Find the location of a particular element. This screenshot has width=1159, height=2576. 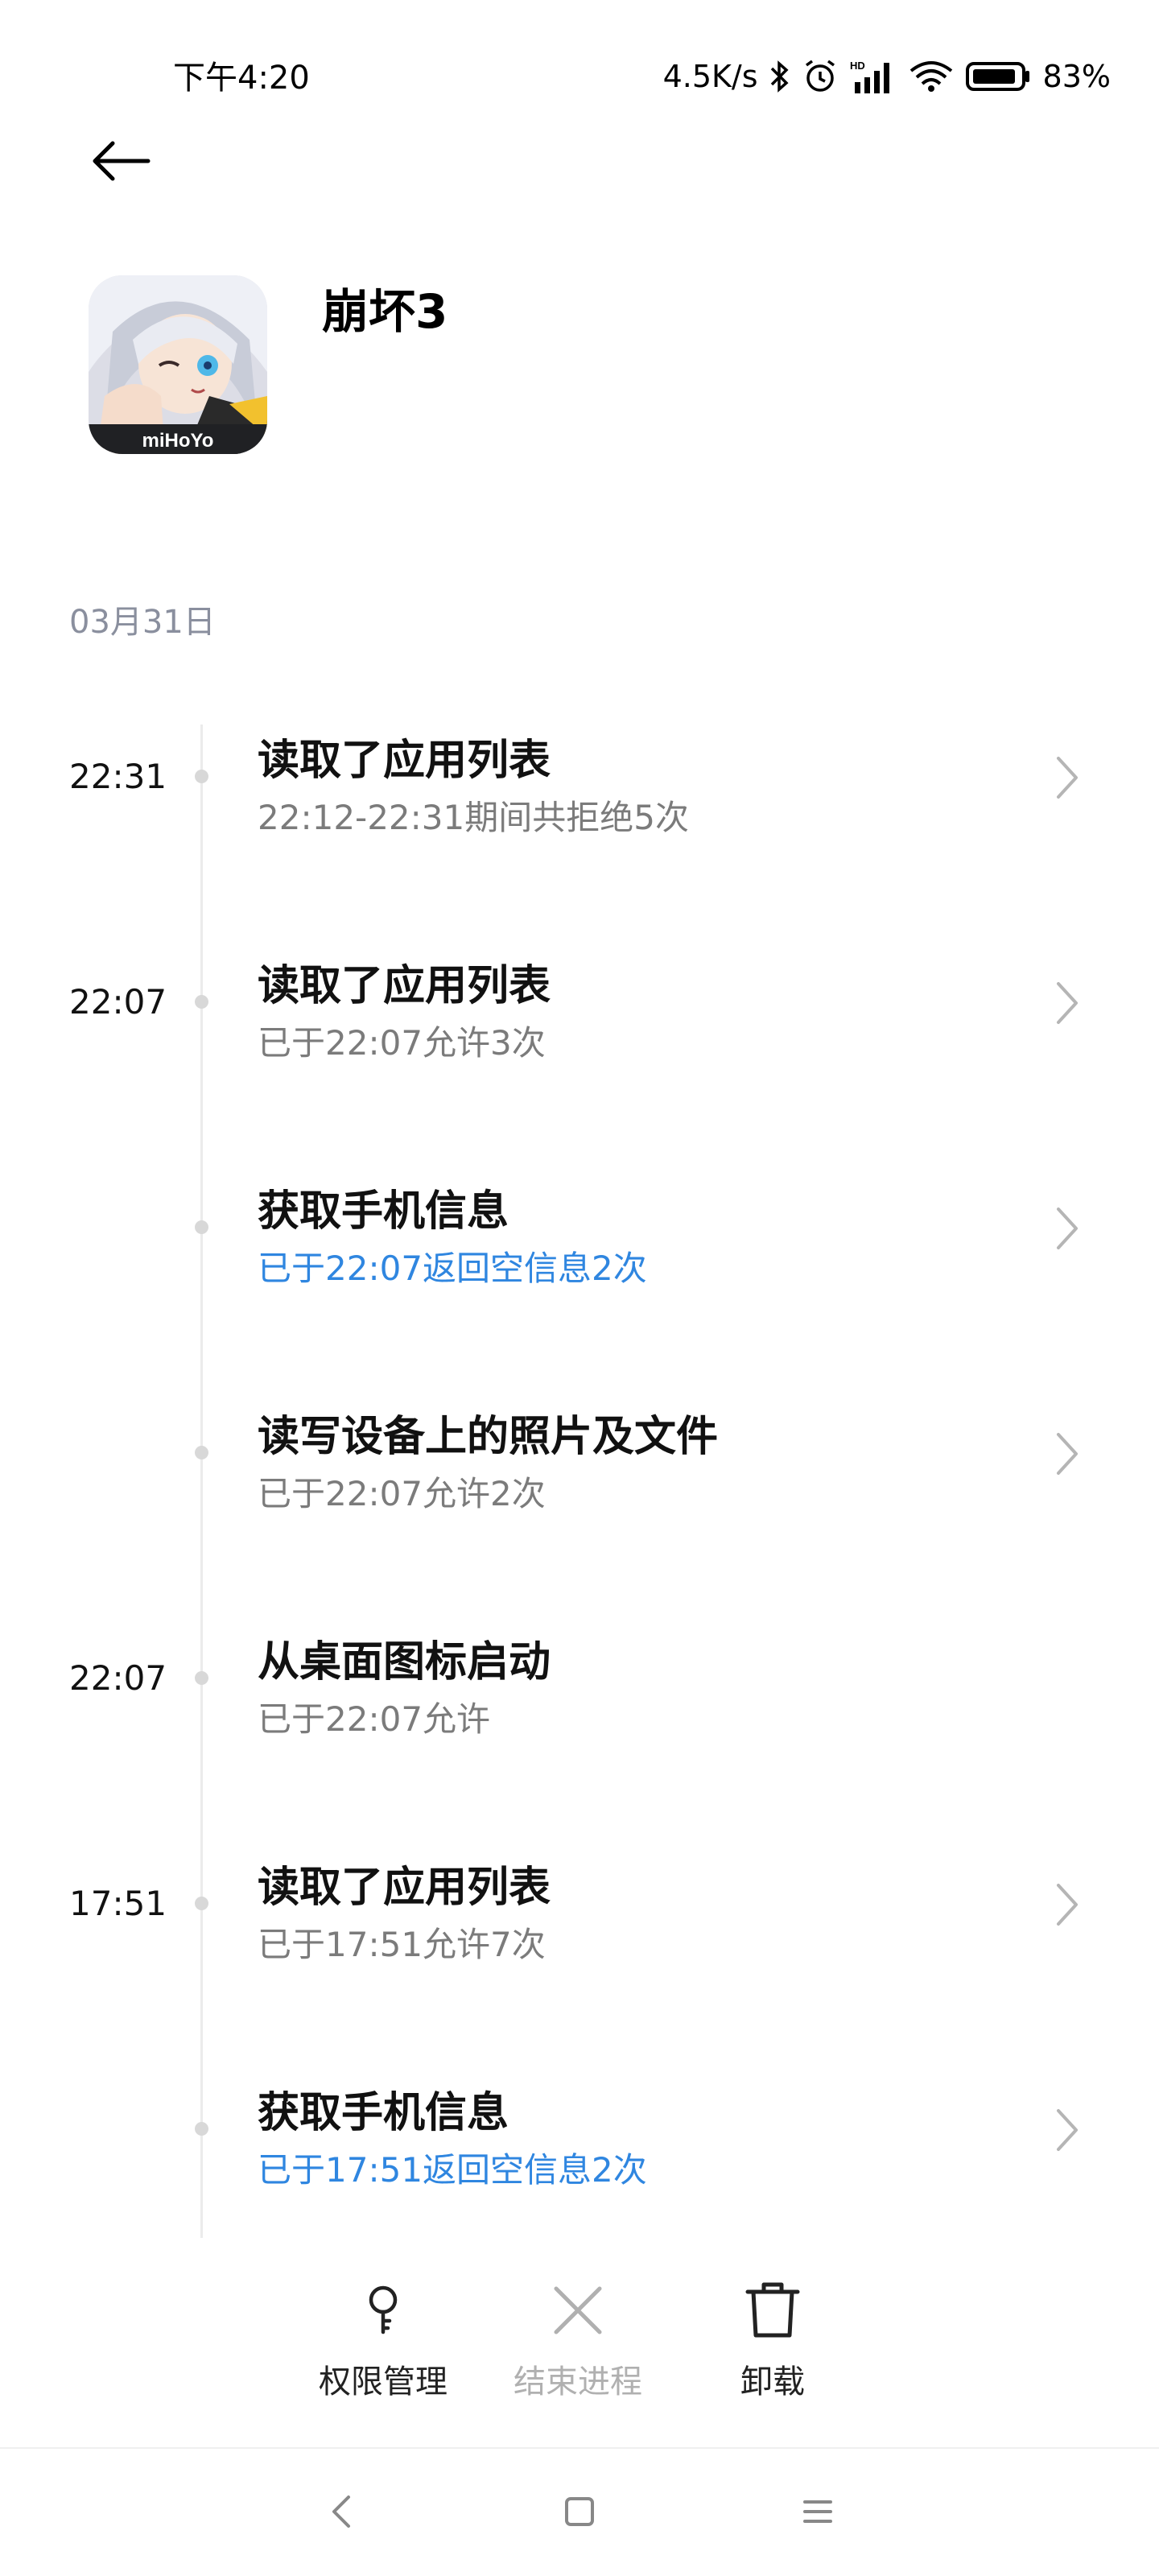

arrow-left-icon is located at coordinates (122, 161).